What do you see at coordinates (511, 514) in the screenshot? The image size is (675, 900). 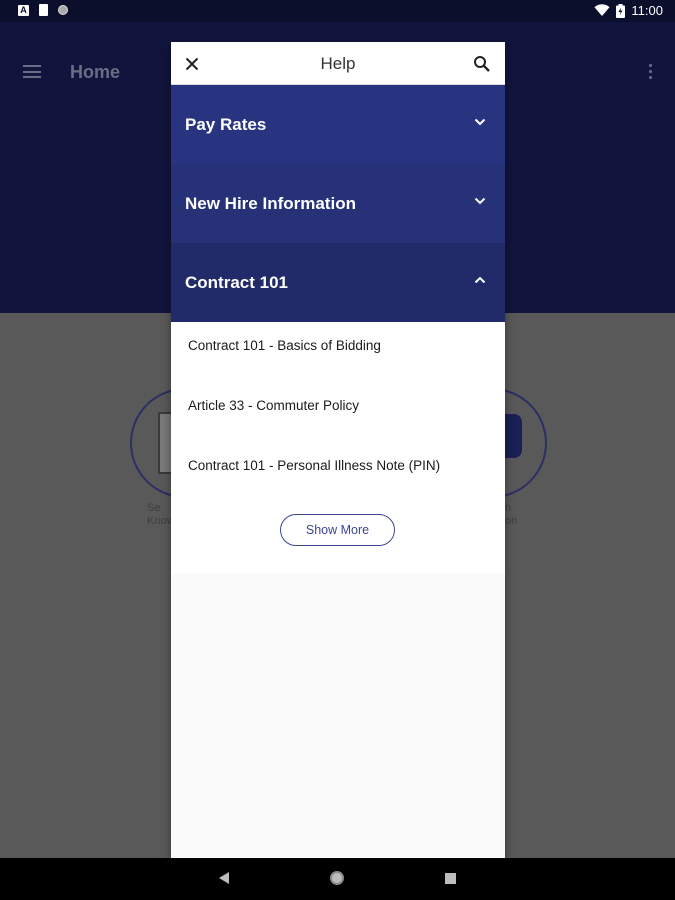 I see `background-tile-right-caption: h on` at bounding box center [511, 514].